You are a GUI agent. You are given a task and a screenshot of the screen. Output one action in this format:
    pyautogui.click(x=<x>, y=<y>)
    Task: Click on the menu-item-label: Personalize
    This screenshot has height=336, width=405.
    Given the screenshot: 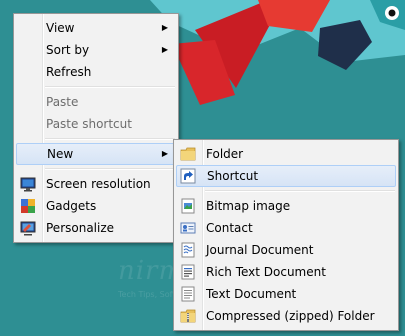 What is the action you would take?
    pyautogui.click(x=80, y=228)
    